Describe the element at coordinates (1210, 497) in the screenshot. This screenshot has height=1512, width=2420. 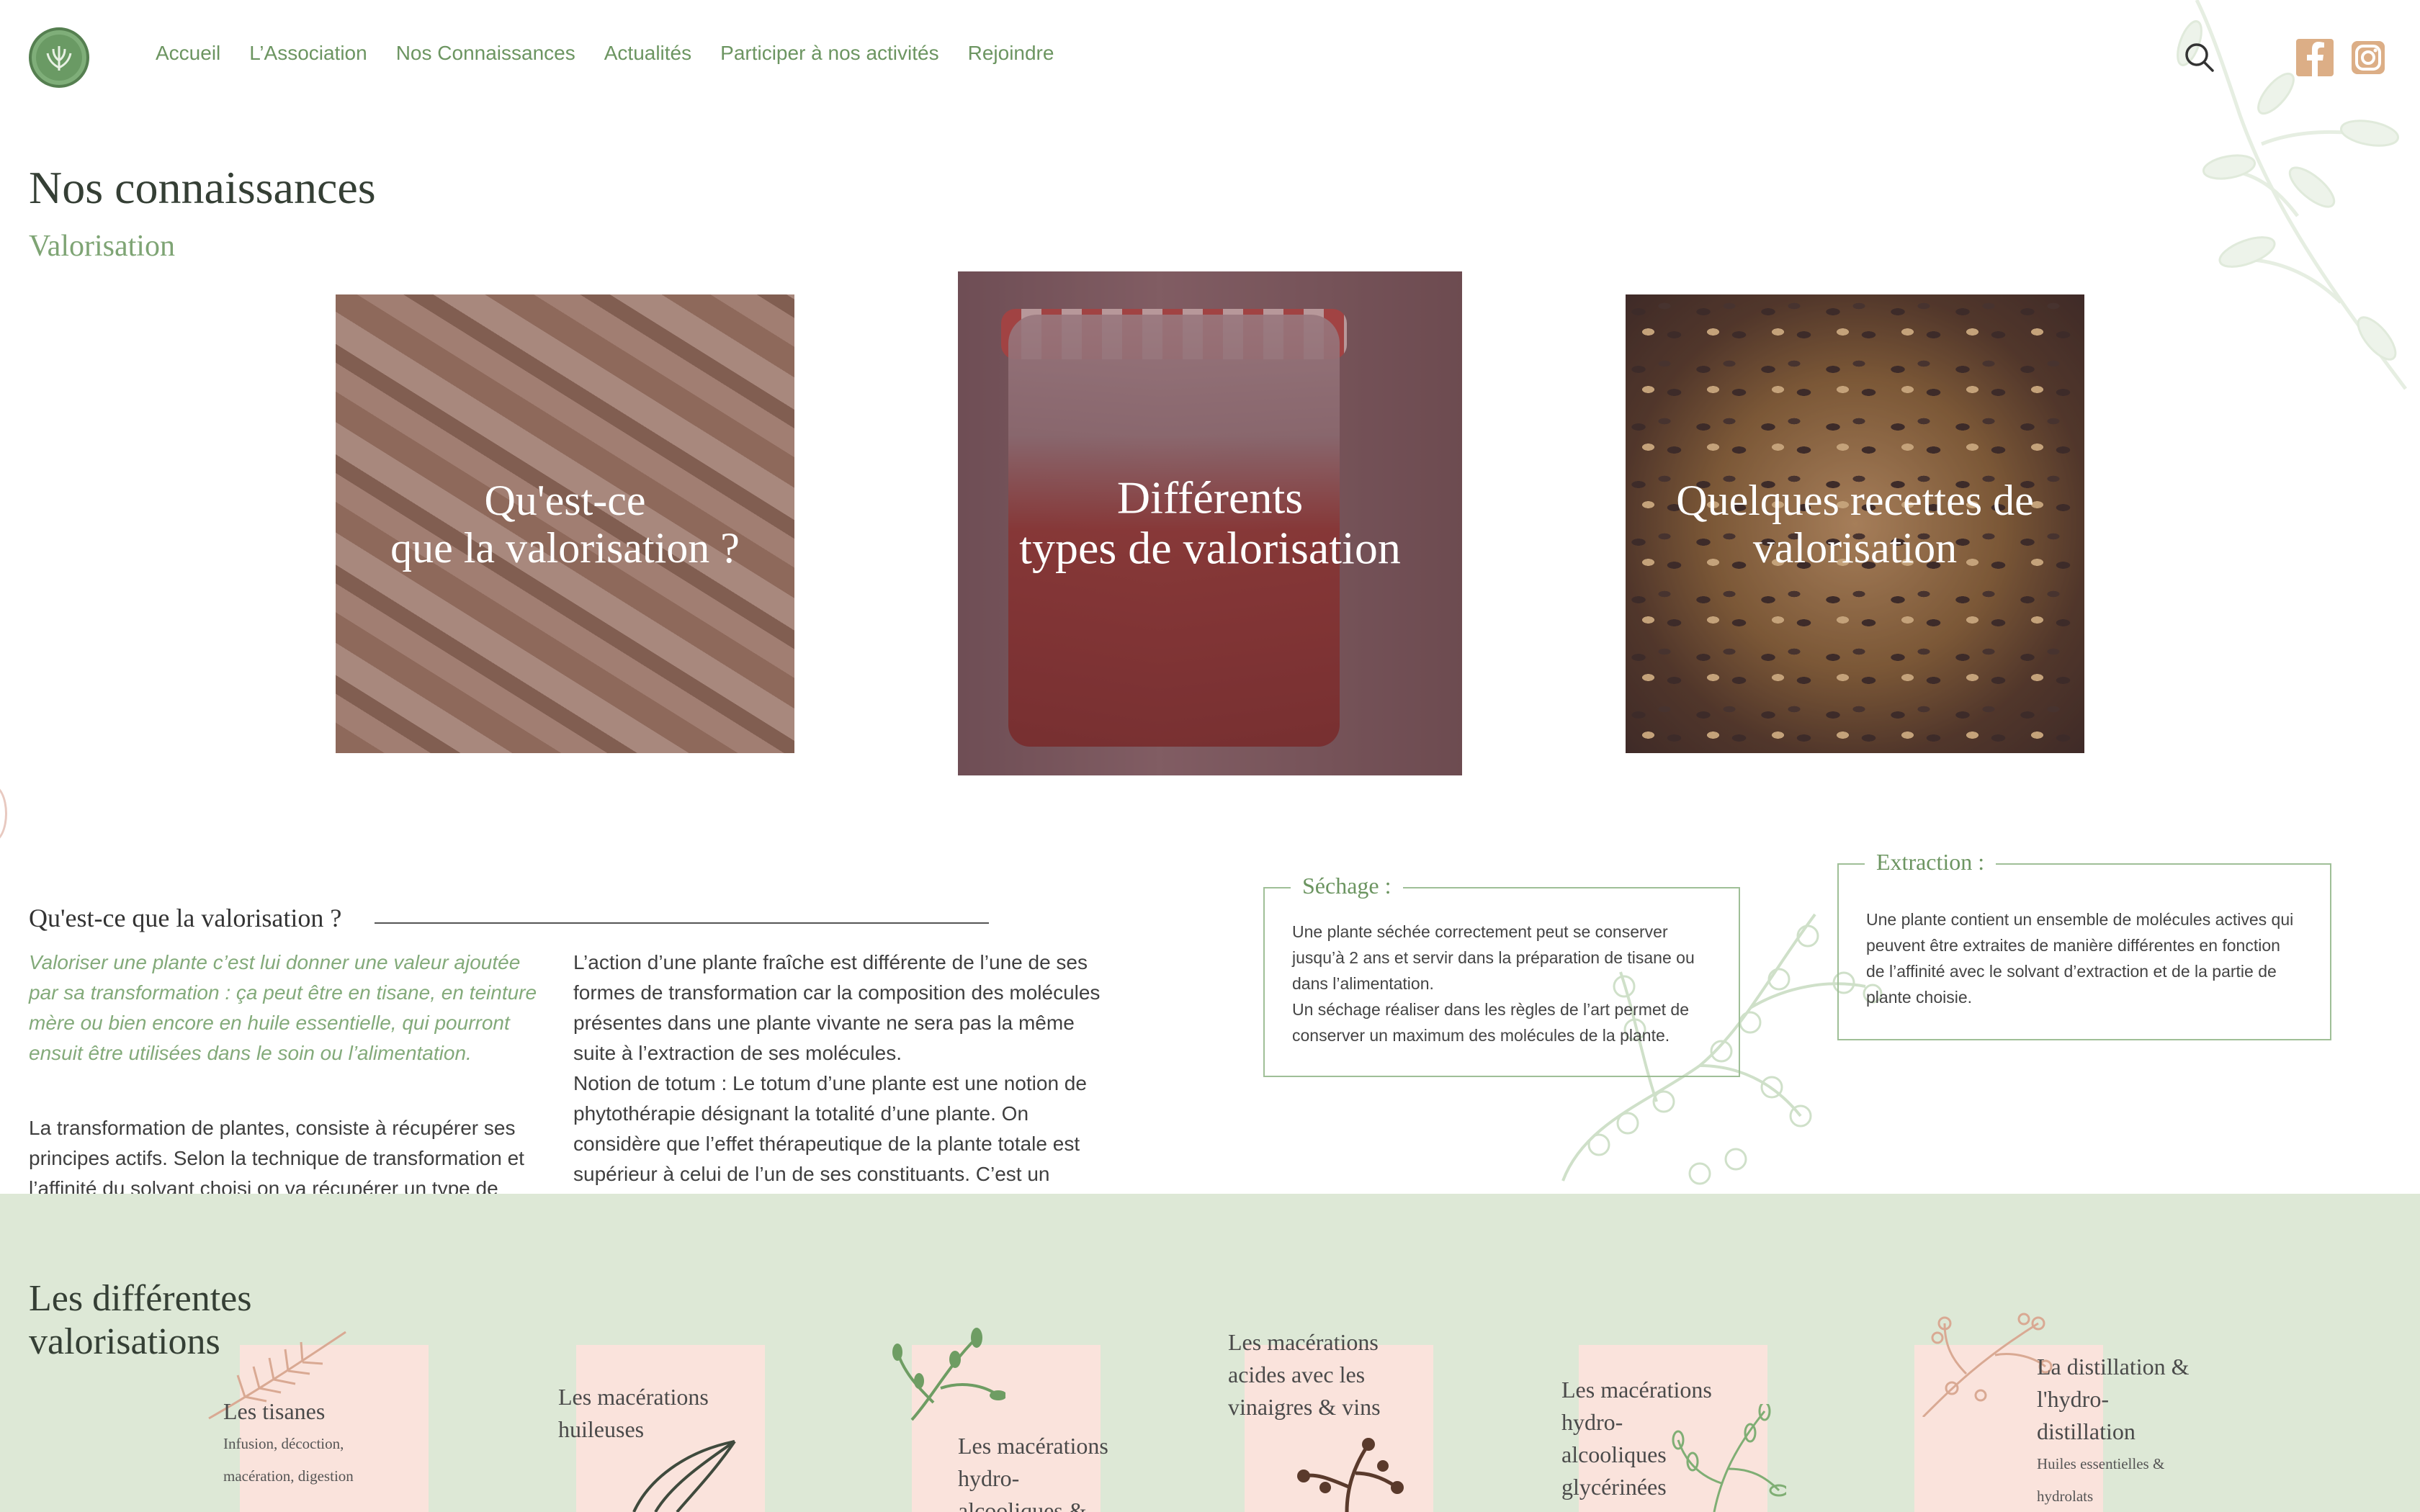
I see `card-title-line: Différents` at that location.